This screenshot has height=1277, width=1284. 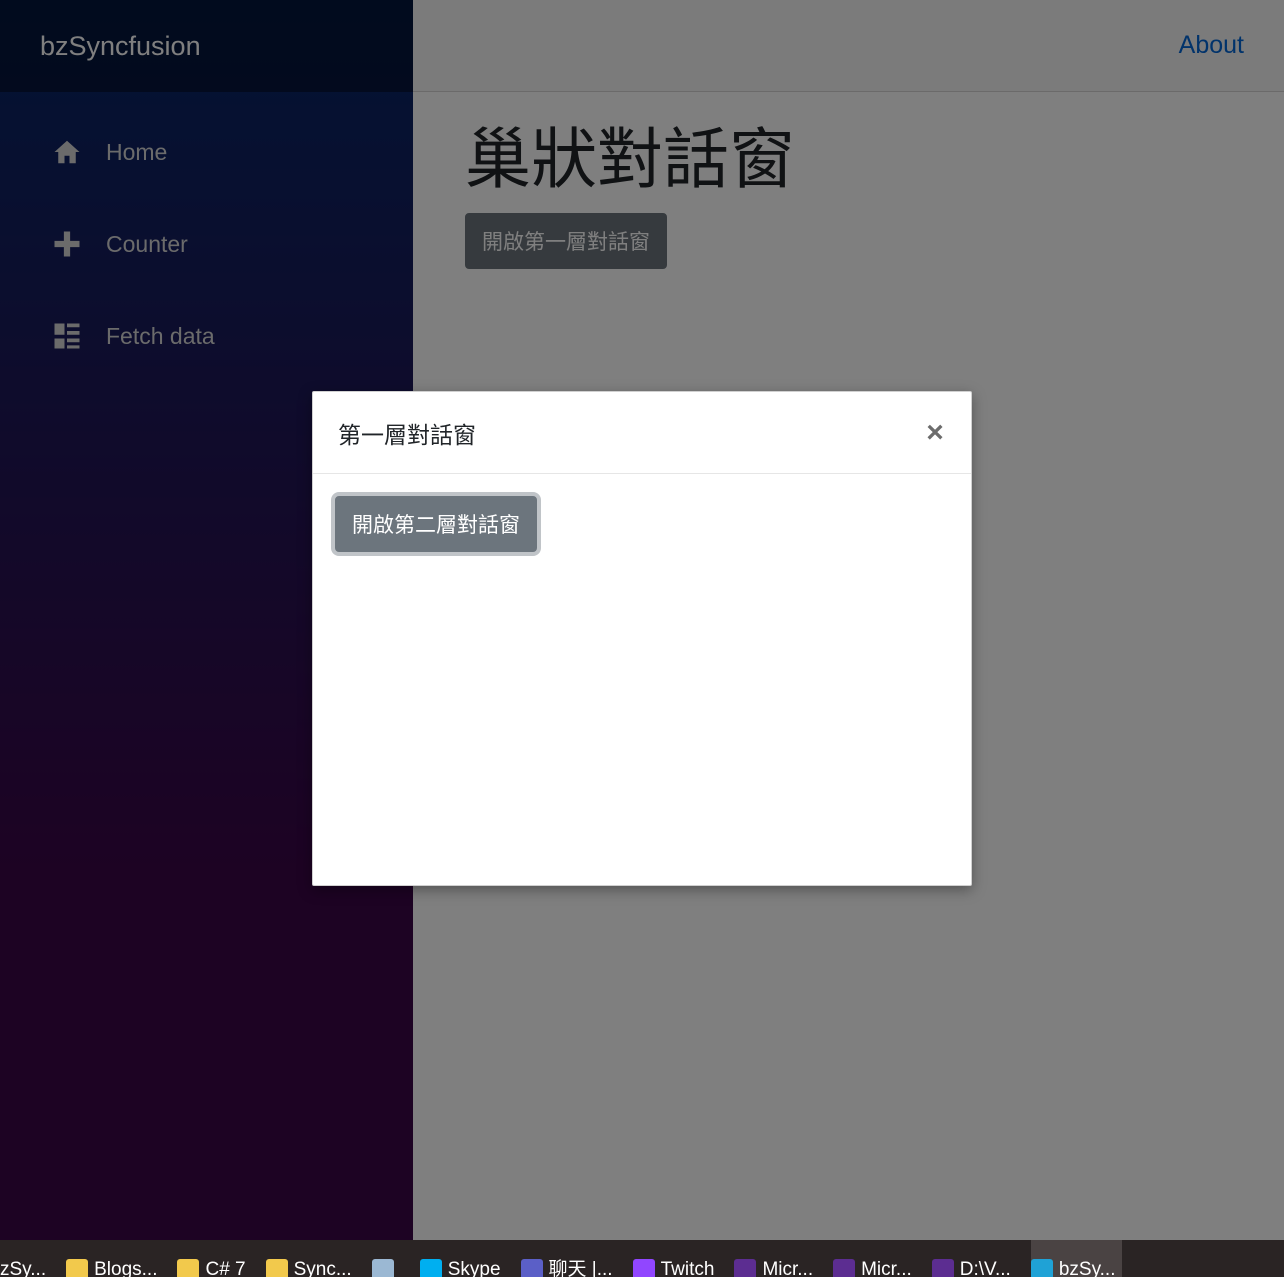 I want to click on teams-icon, so click(x=531, y=1268).